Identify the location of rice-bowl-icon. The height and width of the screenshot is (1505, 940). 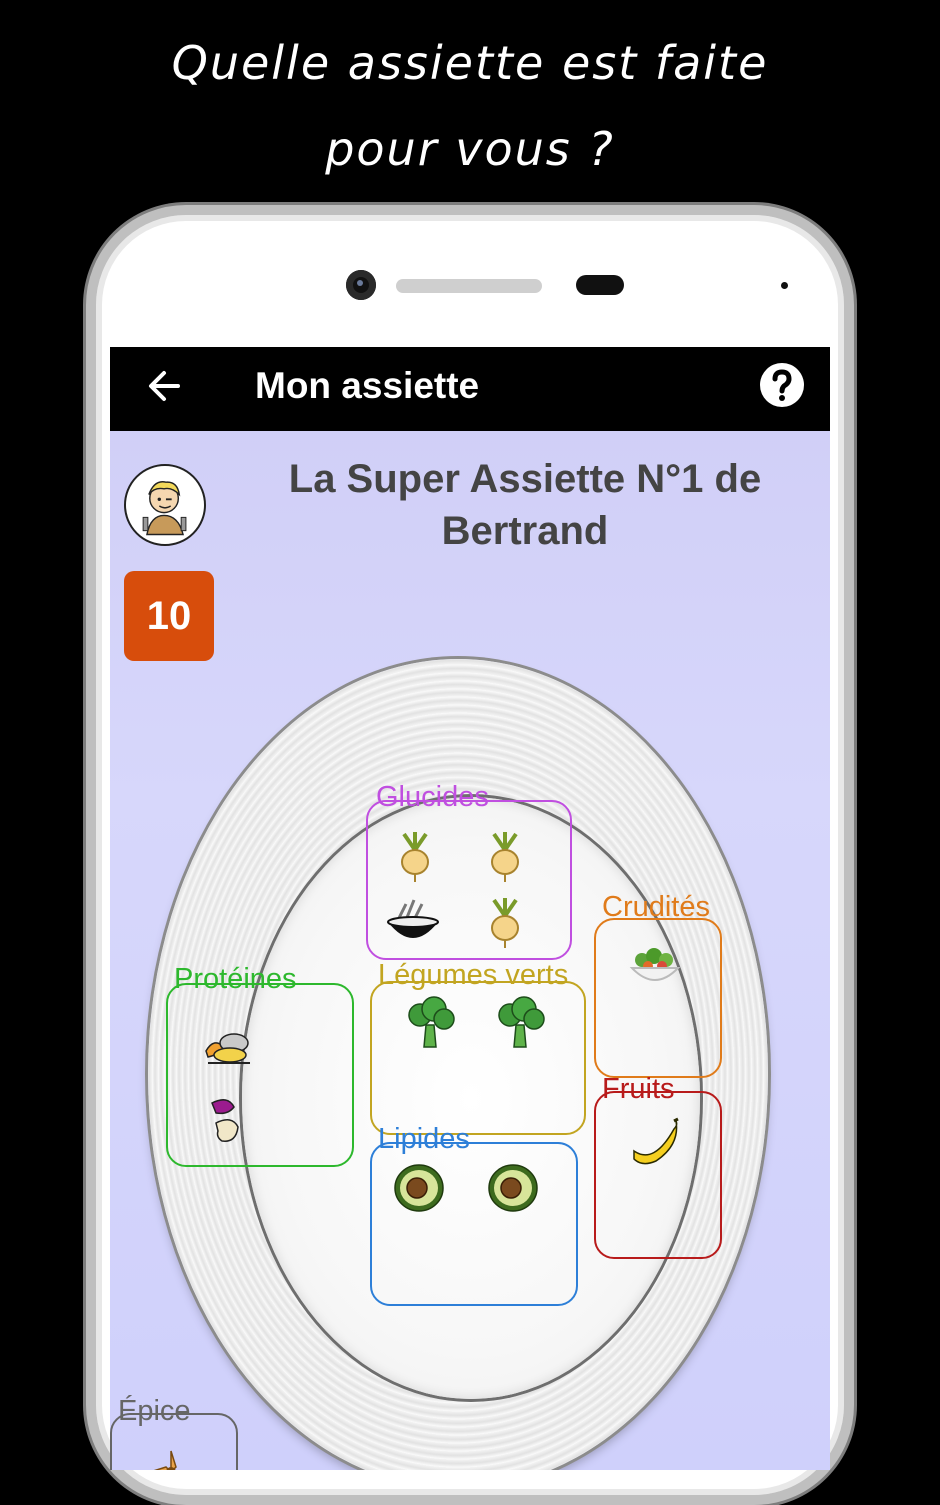
(413, 918).